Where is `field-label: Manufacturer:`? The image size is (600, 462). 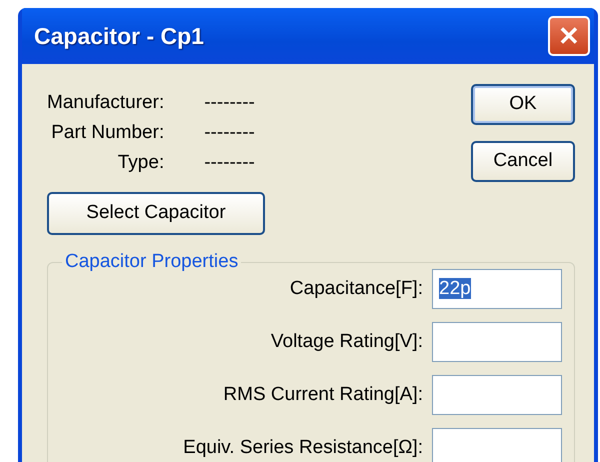 field-label: Manufacturer: is located at coordinates (105, 103).